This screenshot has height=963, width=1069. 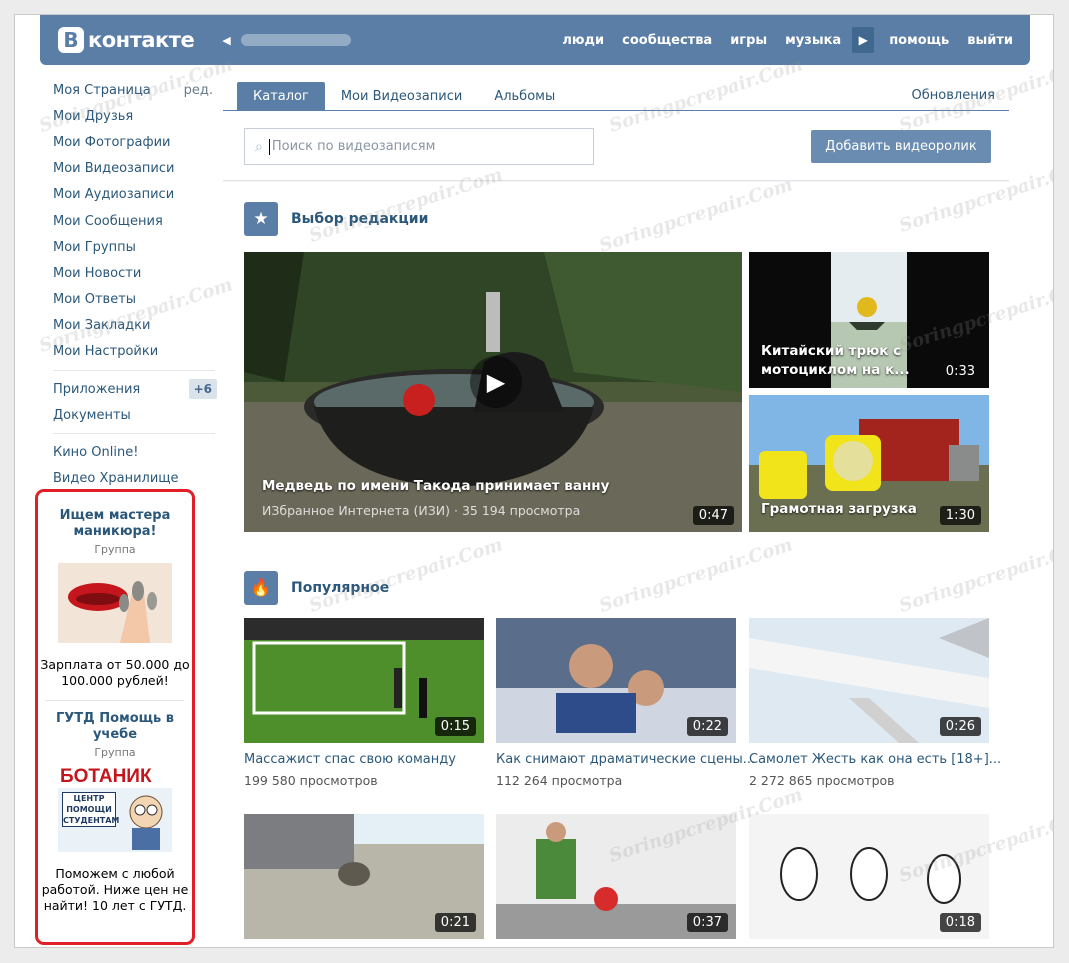 What do you see at coordinates (261, 588) in the screenshot?
I see `fire-icon: 🔥` at bounding box center [261, 588].